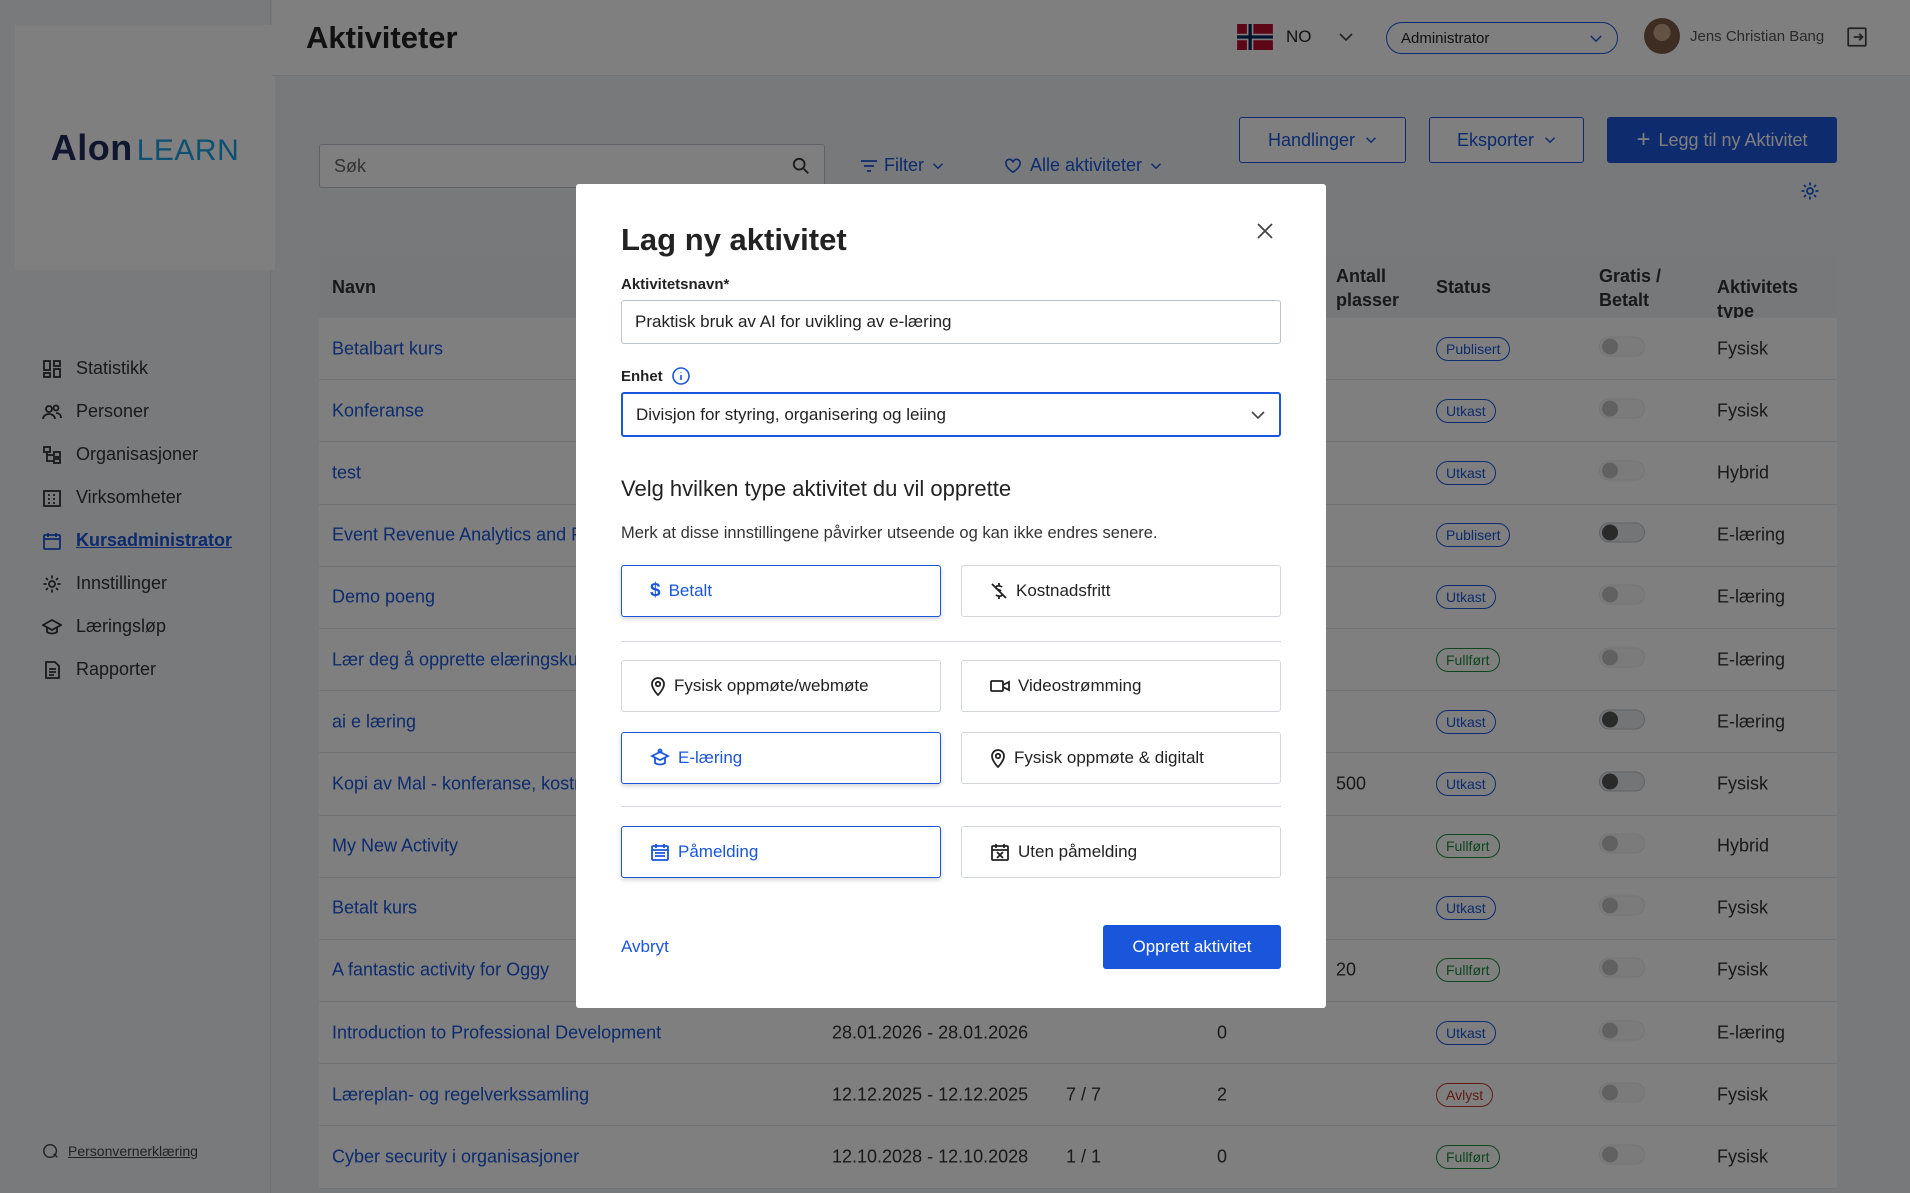  I want to click on cancel-button: Avbryt, so click(645, 947).